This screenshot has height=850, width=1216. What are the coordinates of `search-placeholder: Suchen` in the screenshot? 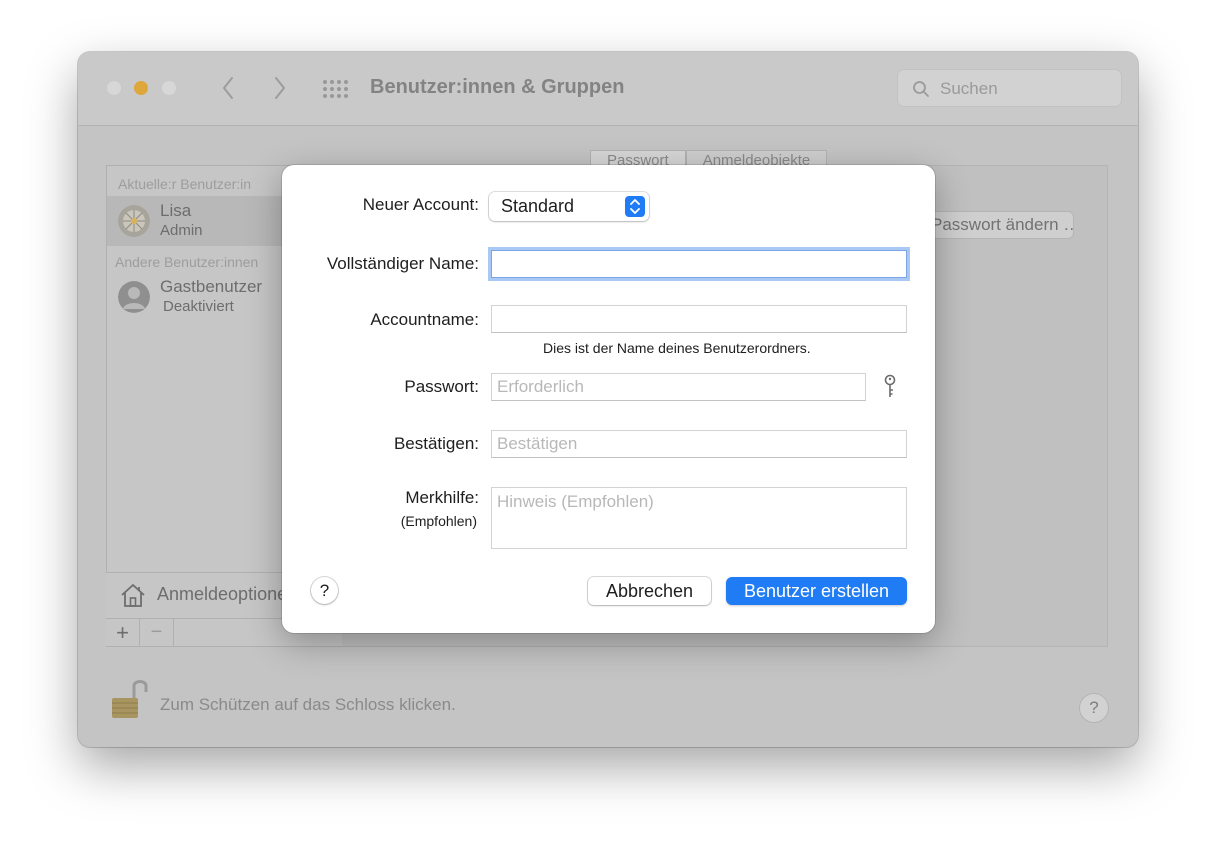 It's located at (969, 88).